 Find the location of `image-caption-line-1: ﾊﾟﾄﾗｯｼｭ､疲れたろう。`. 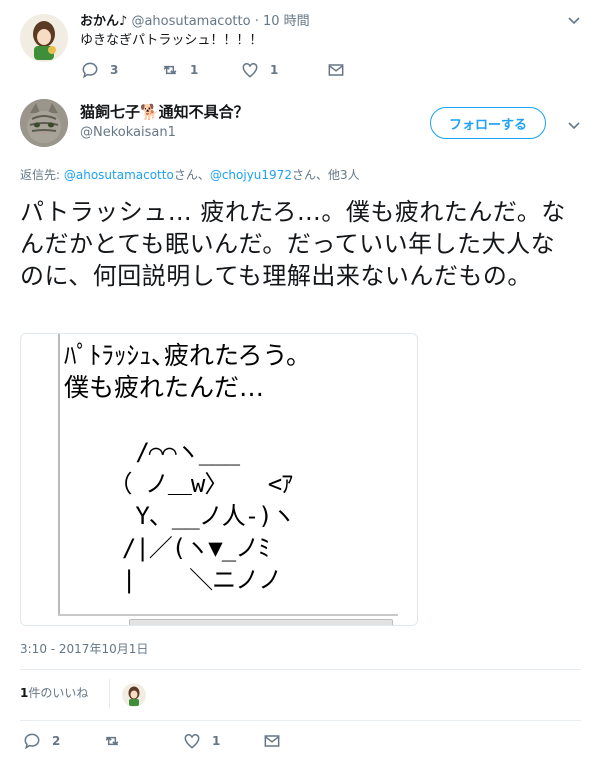

image-caption-line-1: ﾊﾟﾄﾗｯｼｭ､疲れたろう。 is located at coordinates (188, 355).